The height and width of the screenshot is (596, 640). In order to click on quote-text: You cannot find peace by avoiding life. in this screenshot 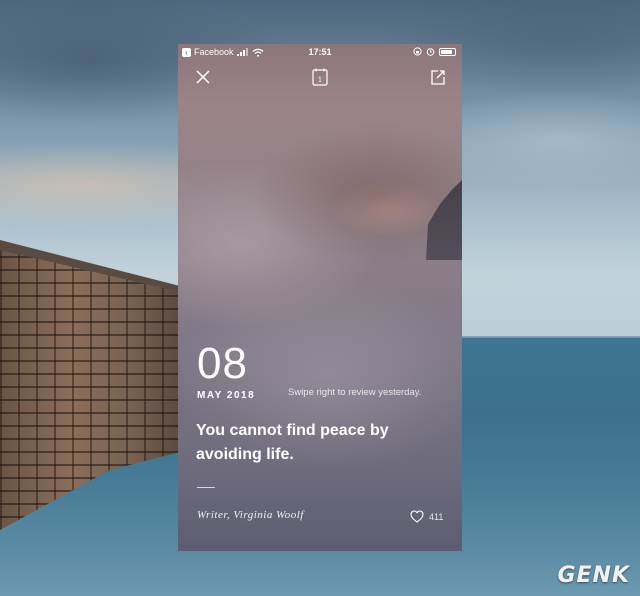, I will do `click(292, 442)`.